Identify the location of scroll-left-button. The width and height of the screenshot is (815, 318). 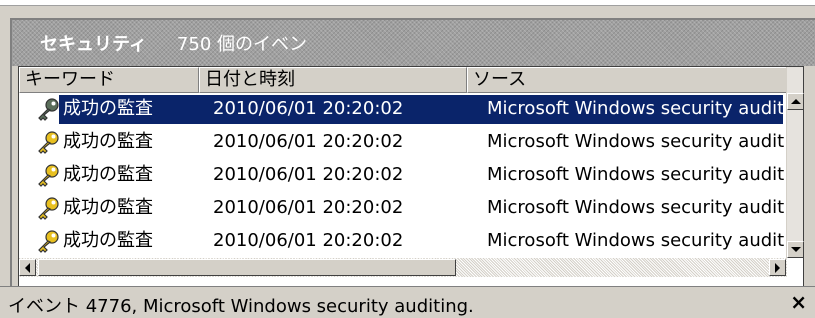
(27, 267).